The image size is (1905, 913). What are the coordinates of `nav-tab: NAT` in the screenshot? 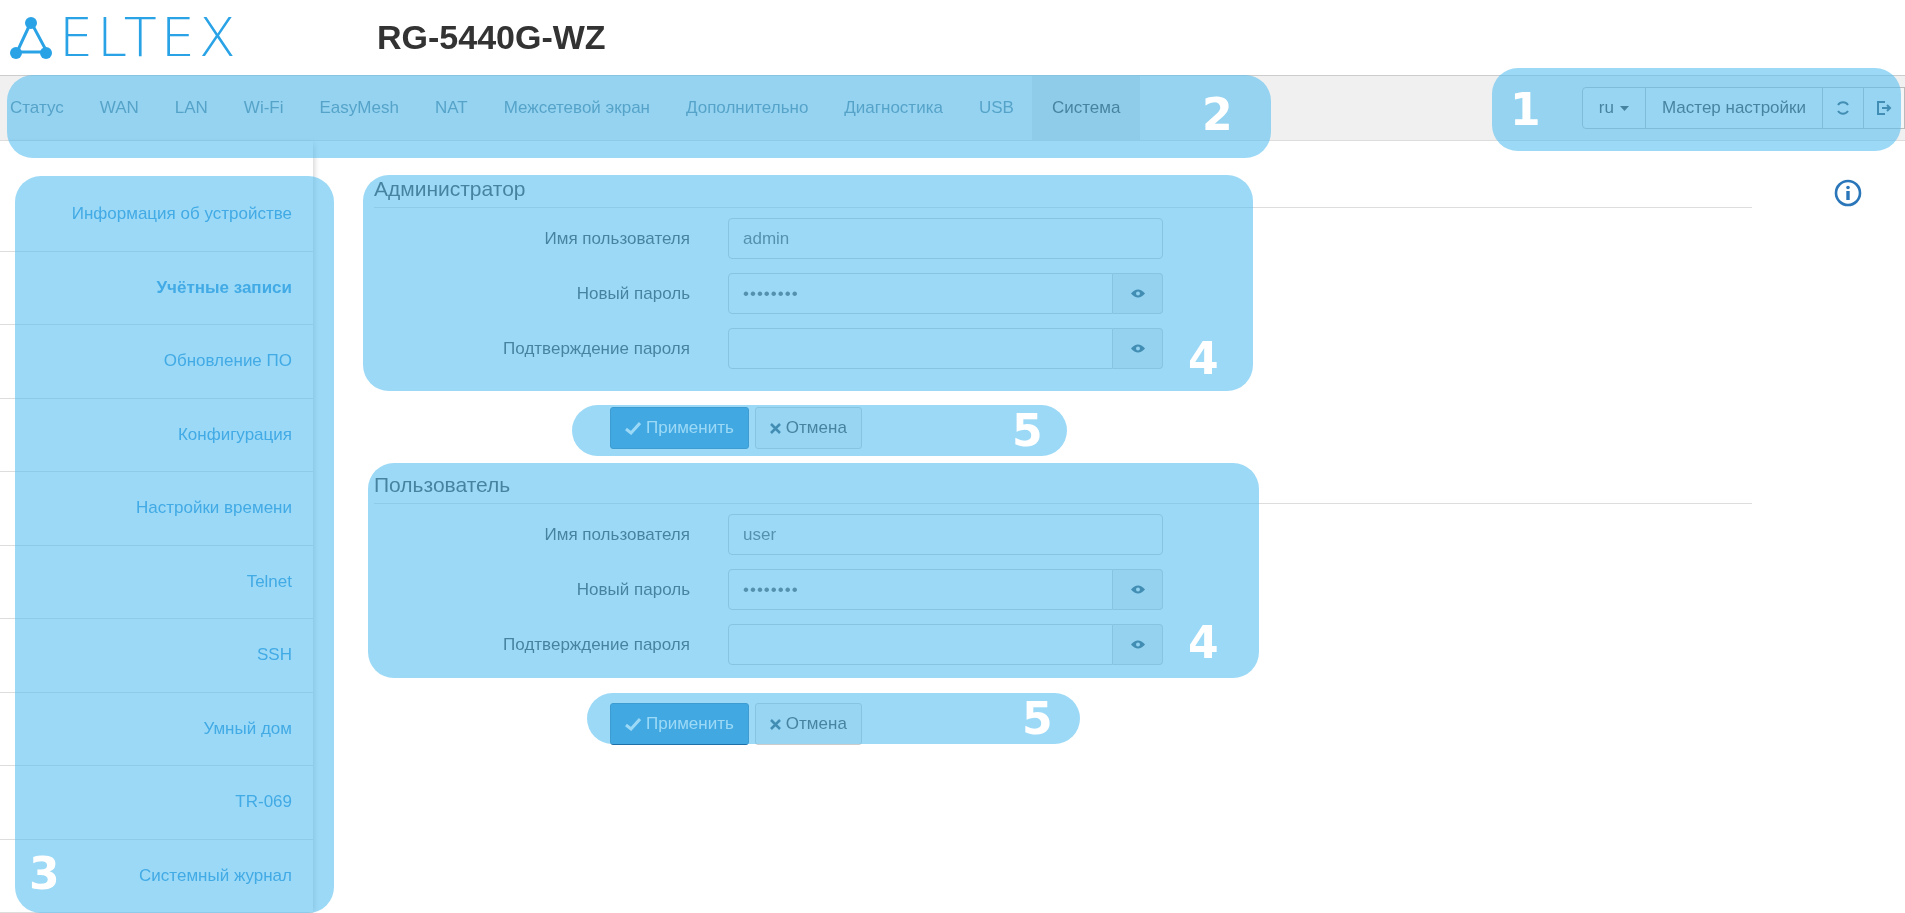 It's located at (451, 108).